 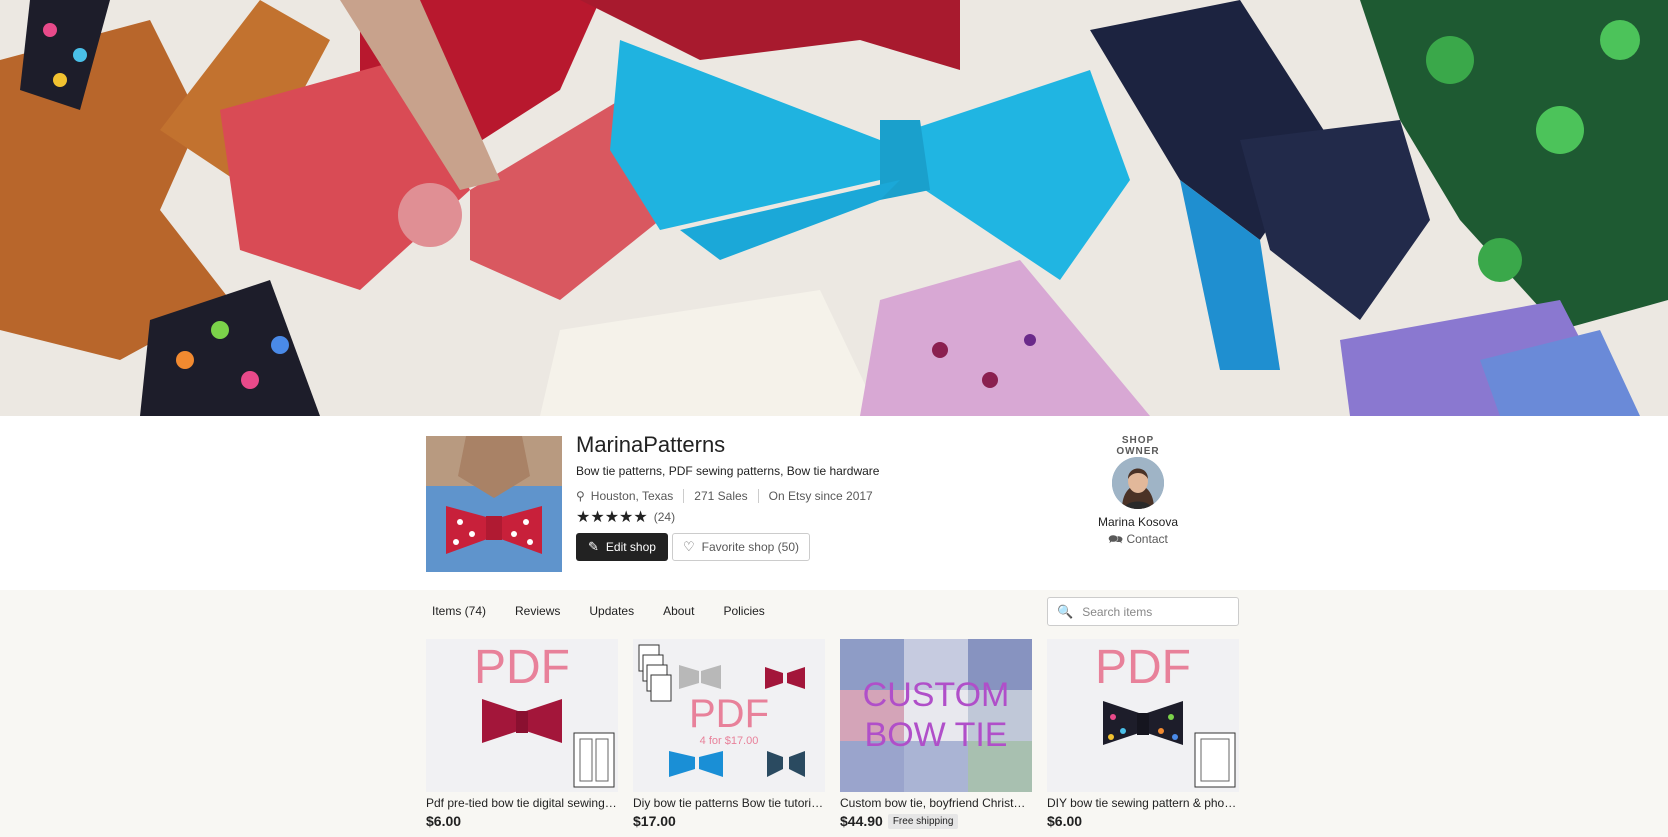 What do you see at coordinates (678, 611) in the screenshot?
I see `tab-about: About` at bounding box center [678, 611].